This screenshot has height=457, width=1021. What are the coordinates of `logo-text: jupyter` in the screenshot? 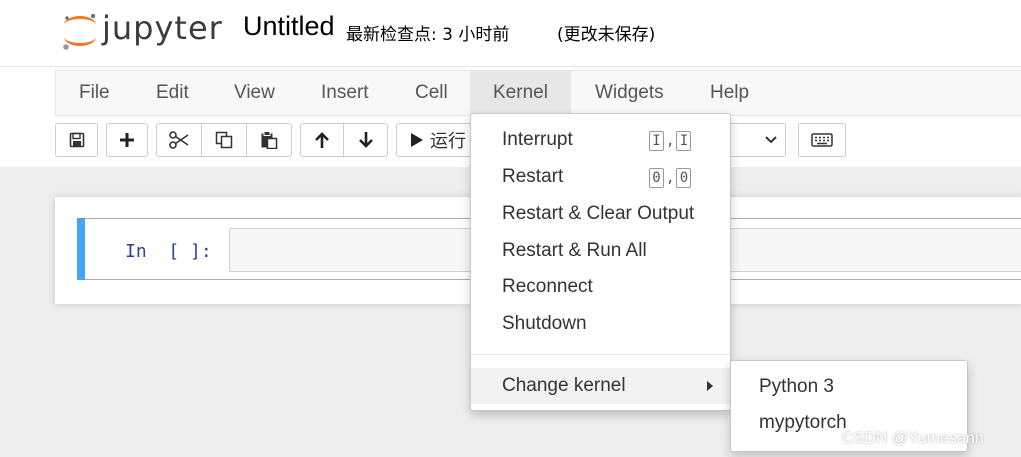 It's located at (162, 28).